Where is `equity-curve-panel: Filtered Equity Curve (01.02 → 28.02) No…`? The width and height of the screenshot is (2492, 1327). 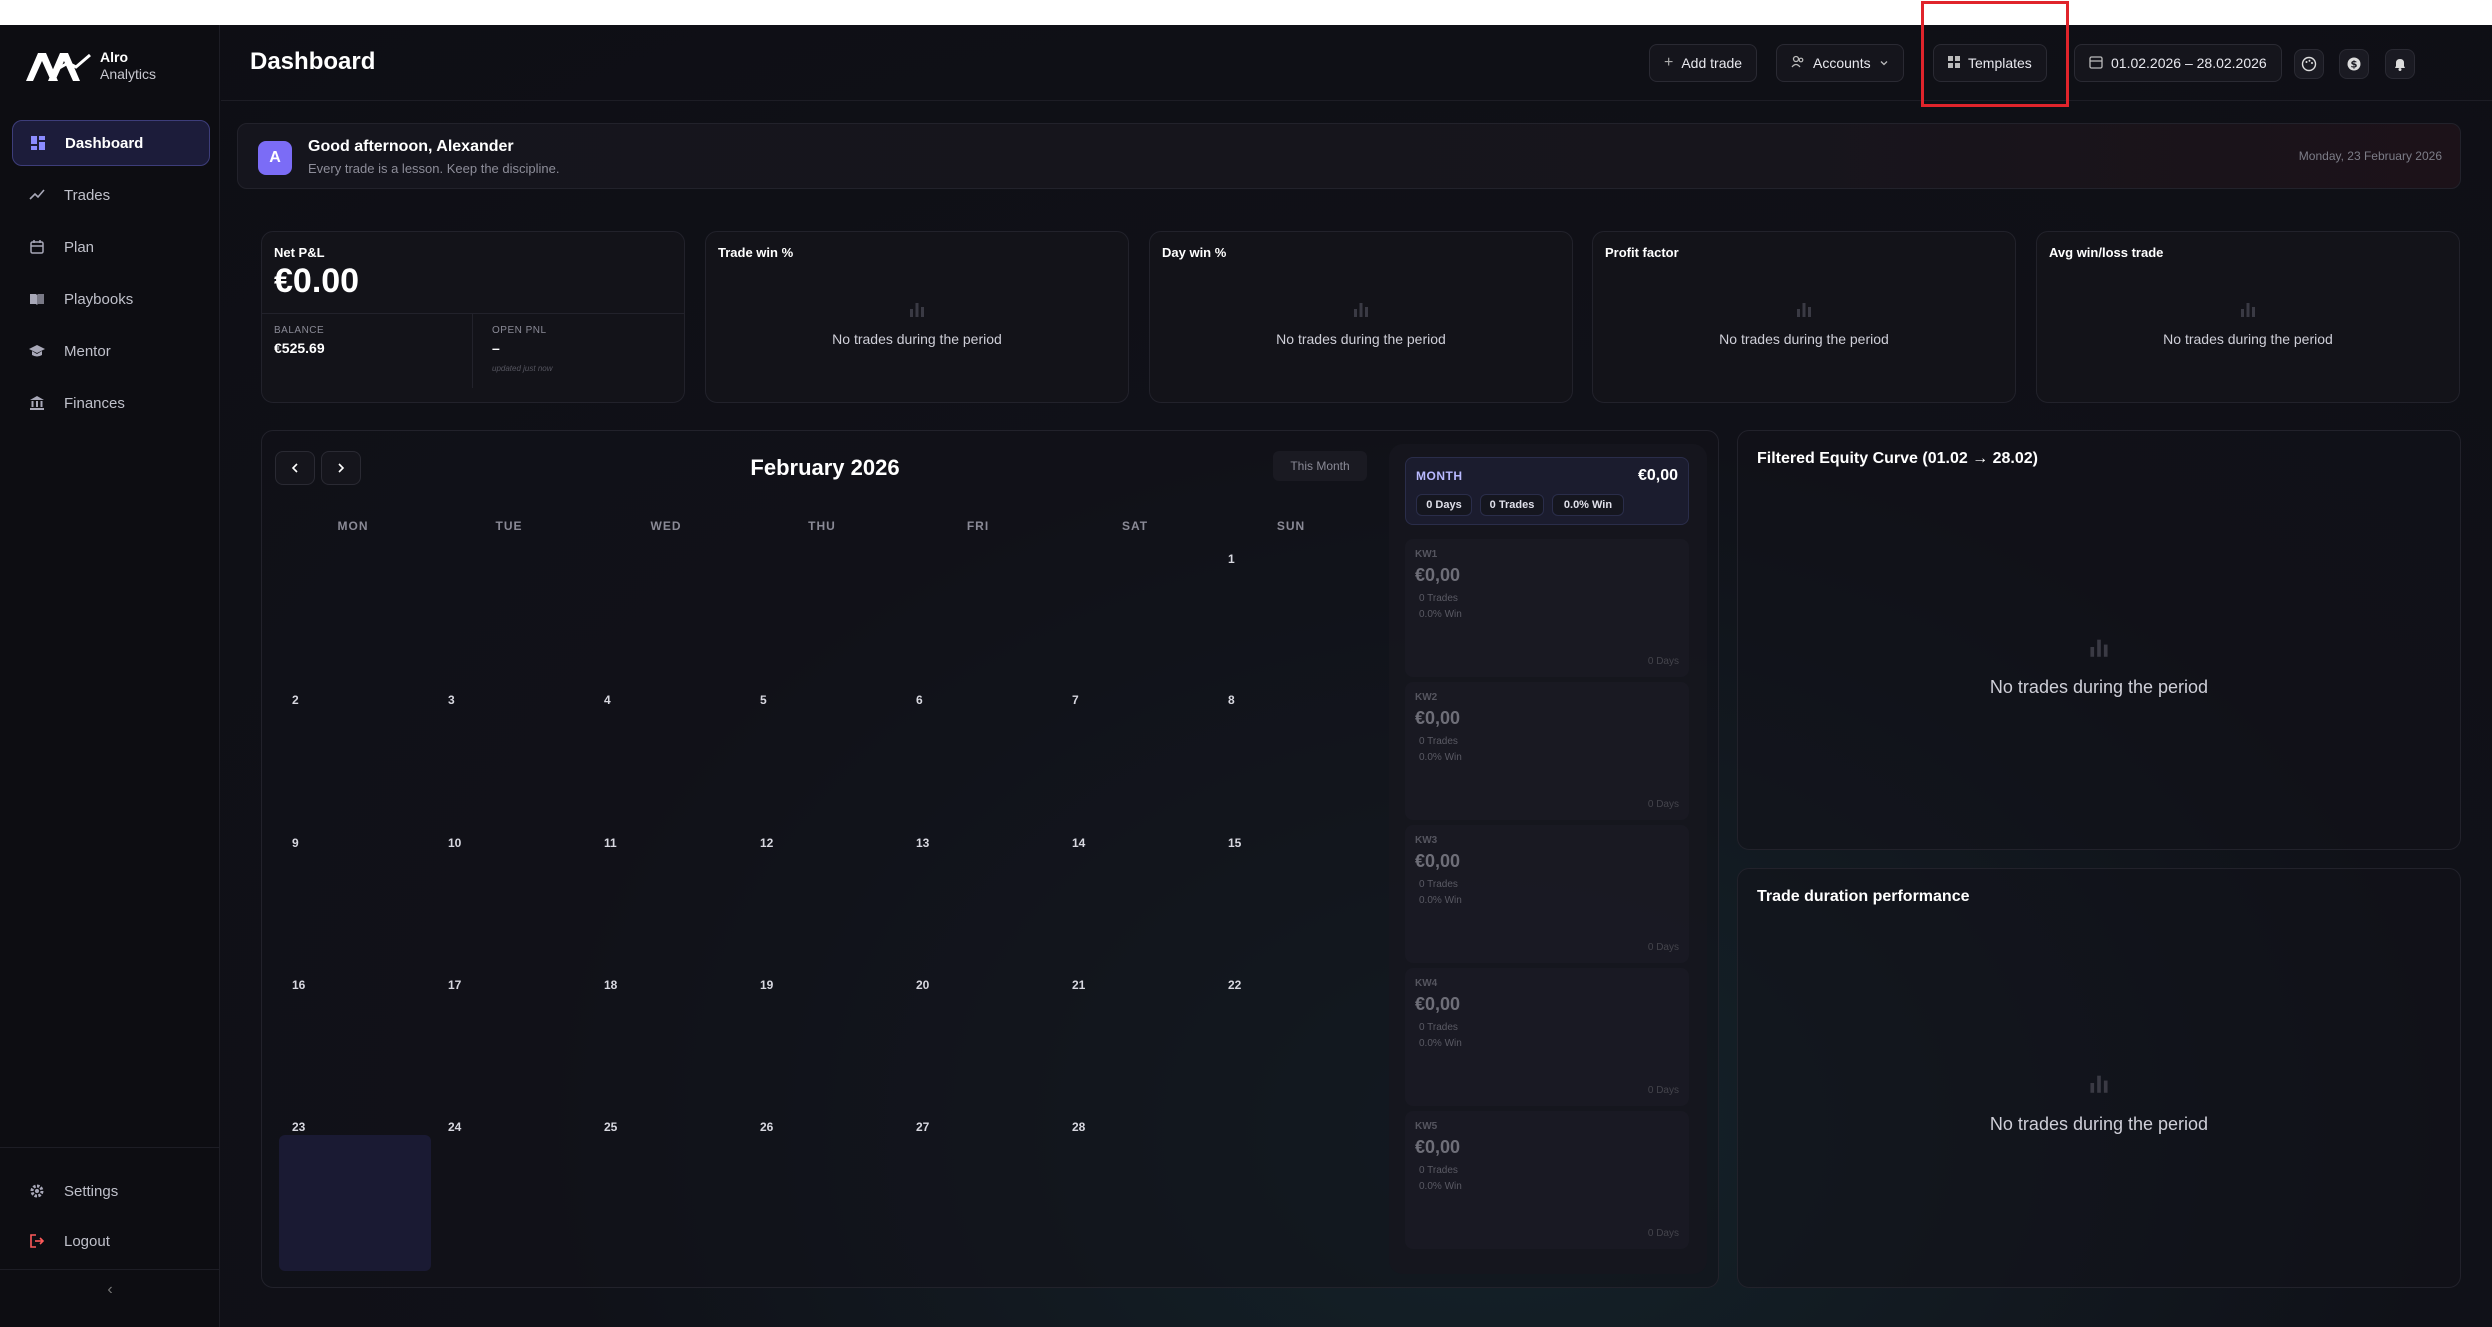
equity-curve-panel: Filtered Equity Curve (01.02 → 28.02) No… is located at coordinates (2099, 640).